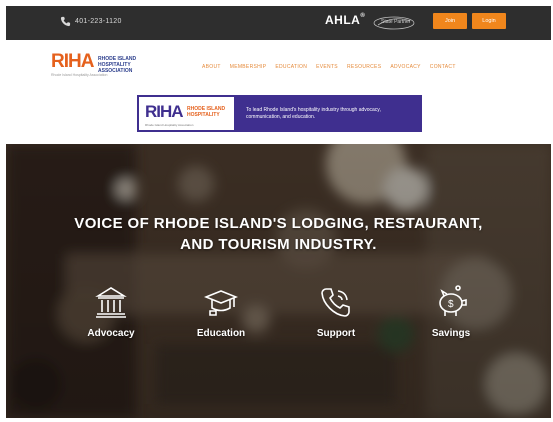 This screenshot has width=553, height=422. Describe the element at coordinates (72, 61) in the screenshot. I see `logo-mark: RIHA` at that location.